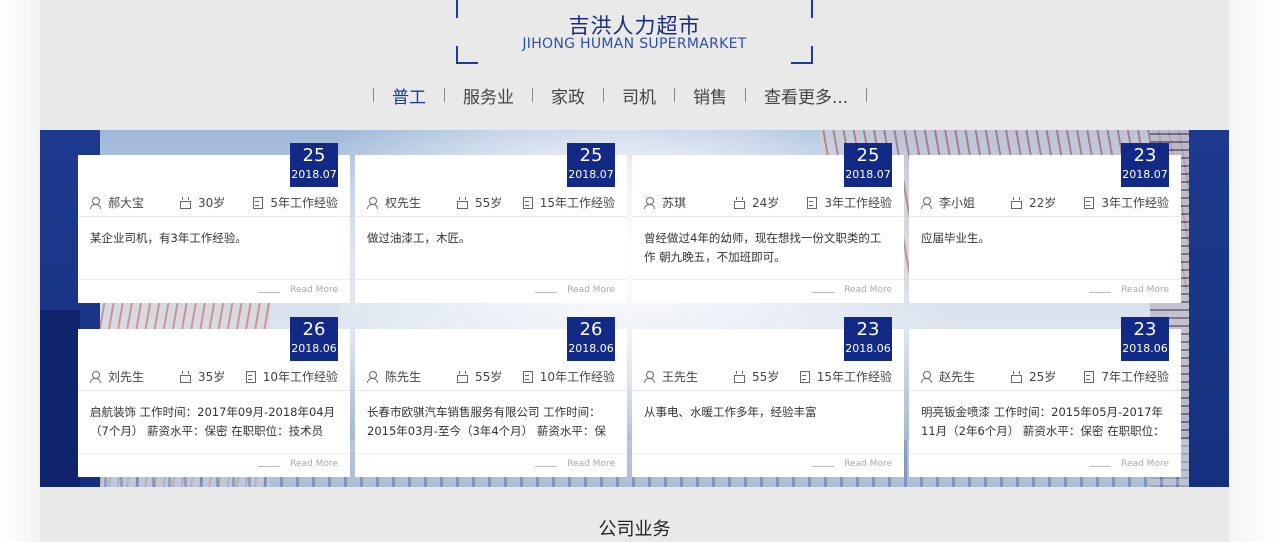 This screenshot has width=1280, height=542. What do you see at coordinates (577, 203) in the screenshot?
I see `candidate-experience: 15年工作经验` at bounding box center [577, 203].